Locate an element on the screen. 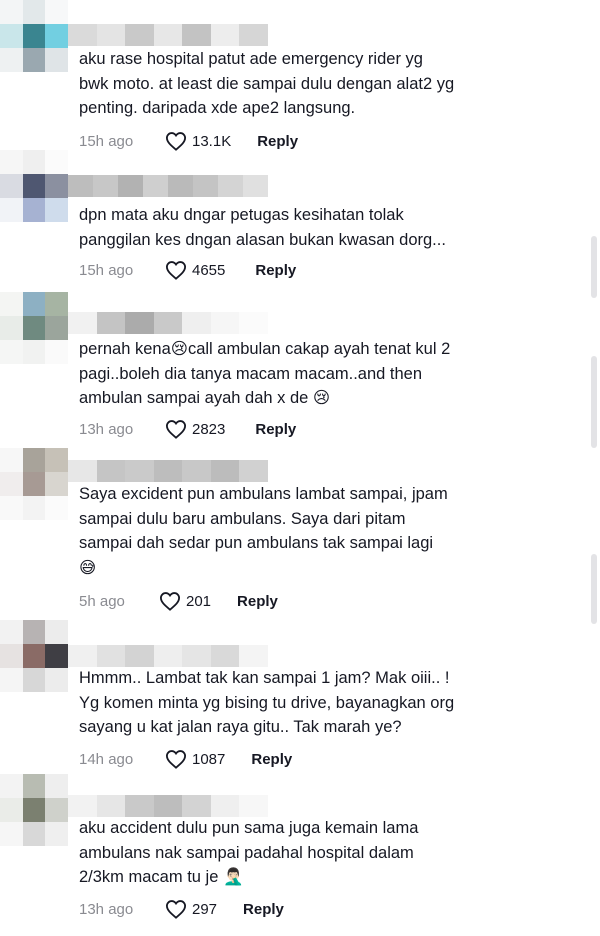  like-count: 1087 is located at coordinates (209, 759).